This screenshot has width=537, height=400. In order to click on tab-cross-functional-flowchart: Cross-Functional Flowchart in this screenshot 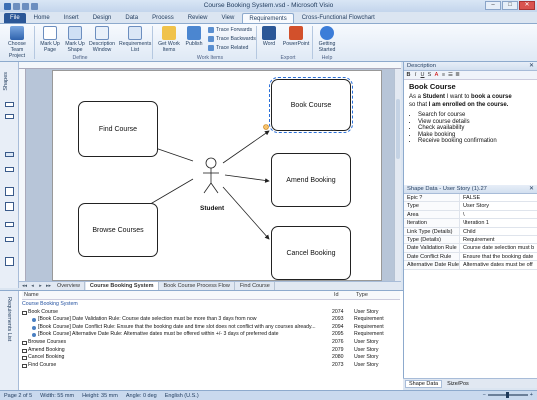, I will do `click(338, 18)`.